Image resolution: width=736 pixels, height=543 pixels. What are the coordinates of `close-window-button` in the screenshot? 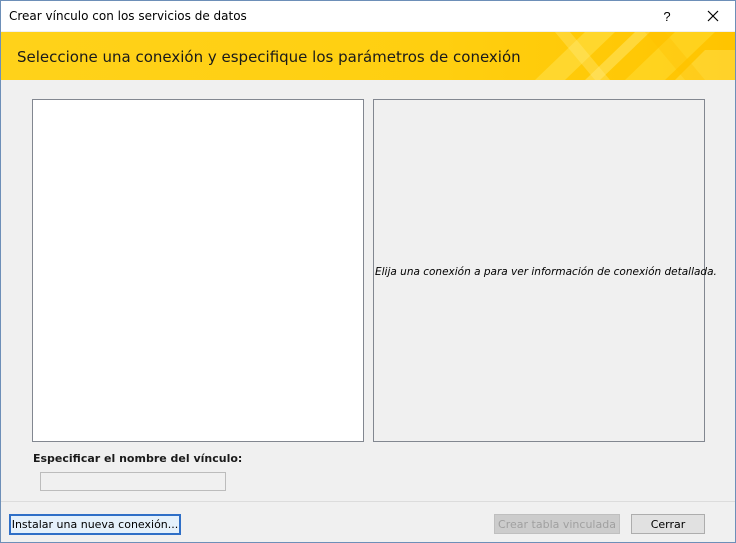 It's located at (713, 16).